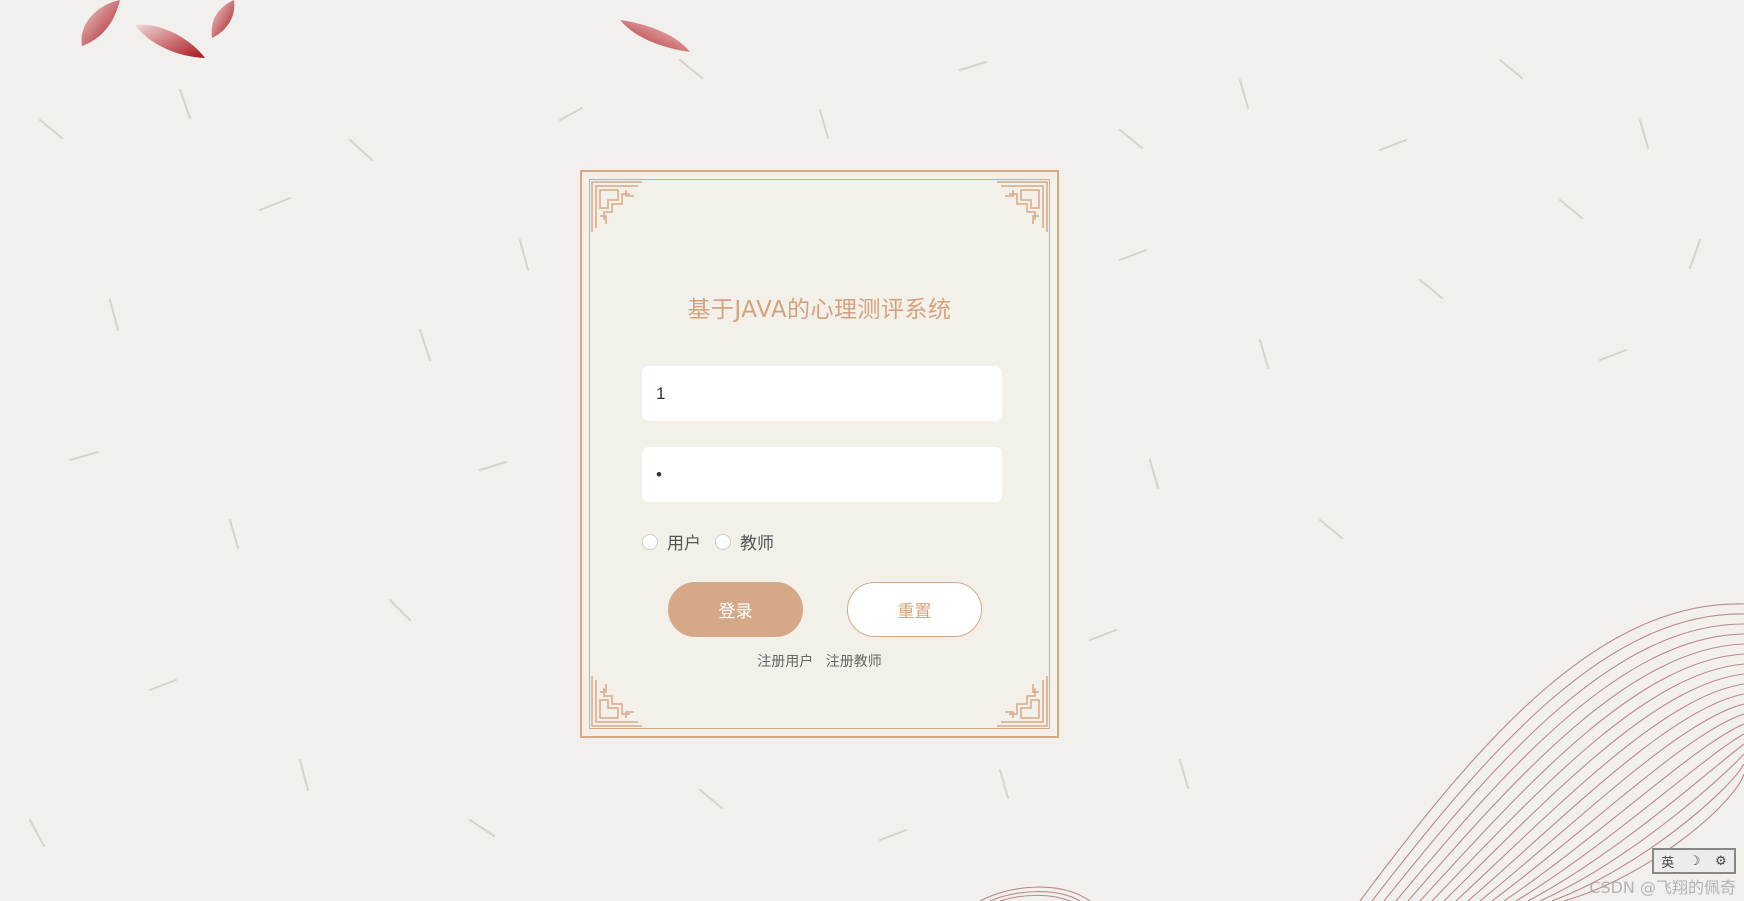  What do you see at coordinates (785, 662) in the screenshot?
I see `register-user-link: 注册用户` at bounding box center [785, 662].